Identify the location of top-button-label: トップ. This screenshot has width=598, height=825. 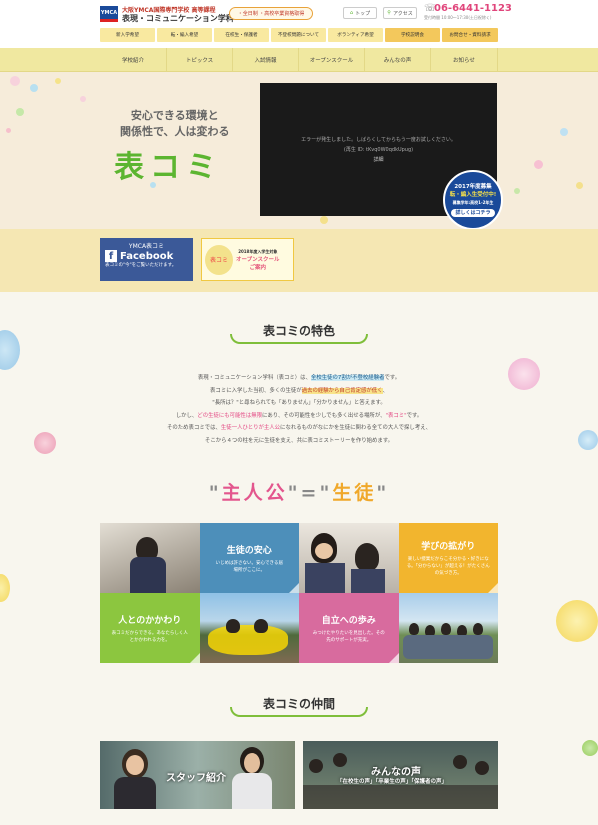
(363, 13).